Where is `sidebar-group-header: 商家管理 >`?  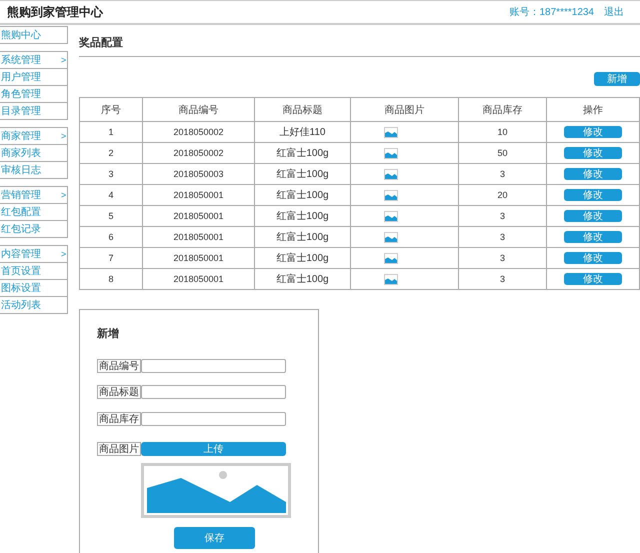
sidebar-group-header: 商家管理 > is located at coordinates (34, 136).